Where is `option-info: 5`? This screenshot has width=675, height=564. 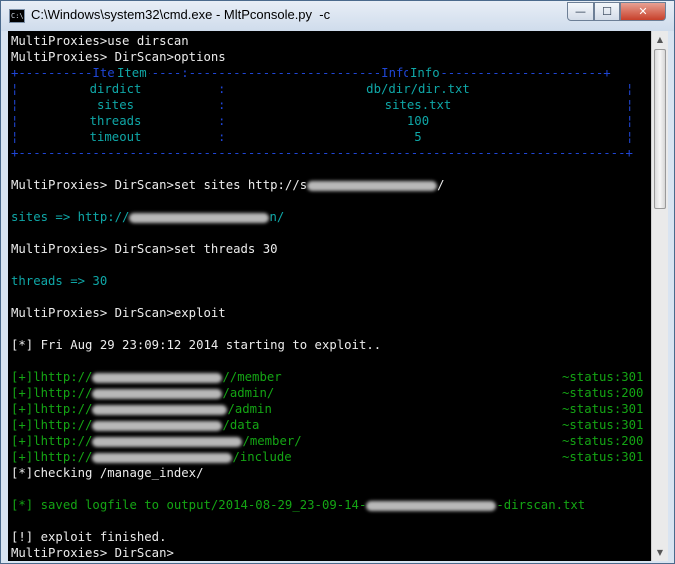
option-info: 5 is located at coordinates (418, 137).